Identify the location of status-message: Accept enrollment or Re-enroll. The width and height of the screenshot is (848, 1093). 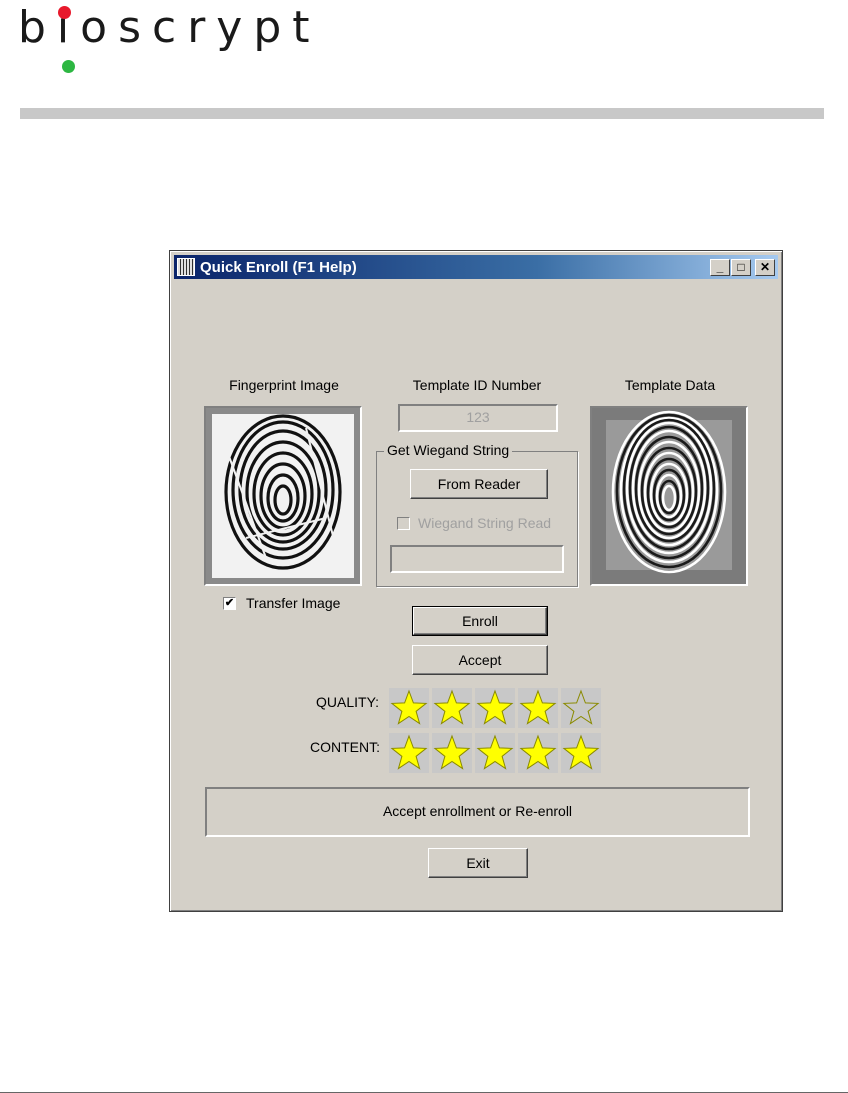
(477, 812).